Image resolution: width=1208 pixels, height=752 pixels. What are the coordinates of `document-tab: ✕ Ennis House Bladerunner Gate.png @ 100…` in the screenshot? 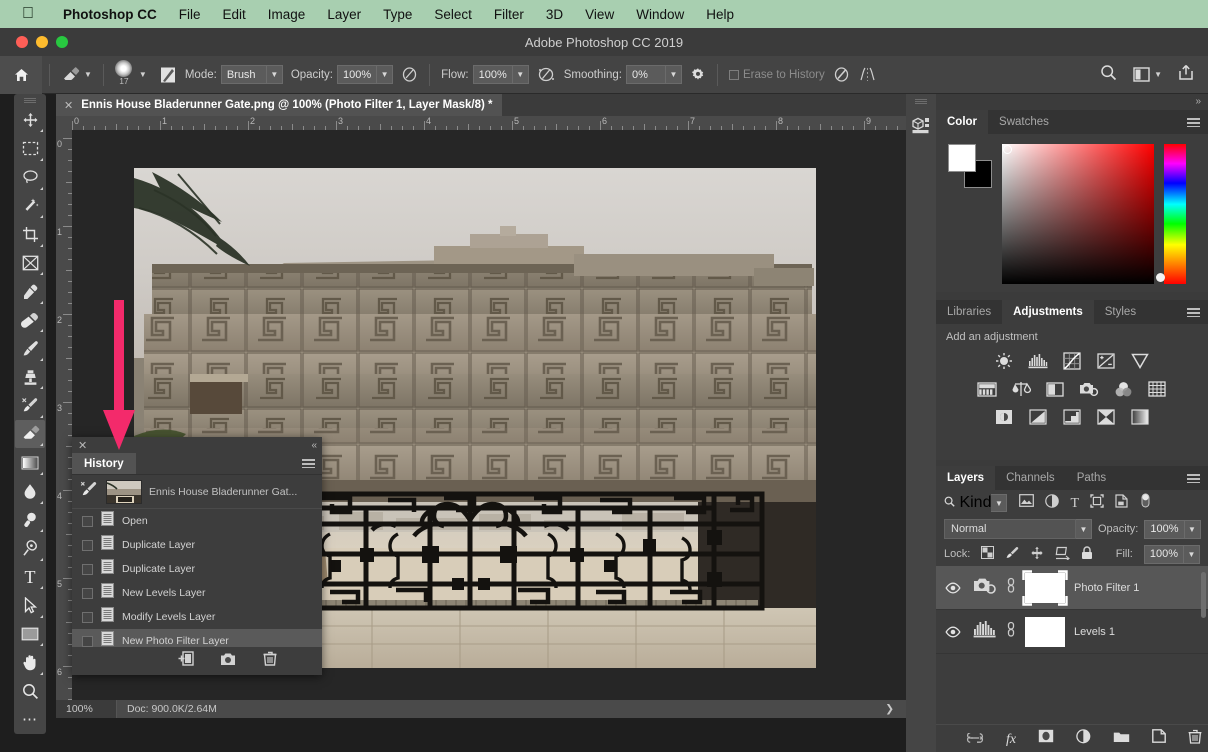 It's located at (279, 105).